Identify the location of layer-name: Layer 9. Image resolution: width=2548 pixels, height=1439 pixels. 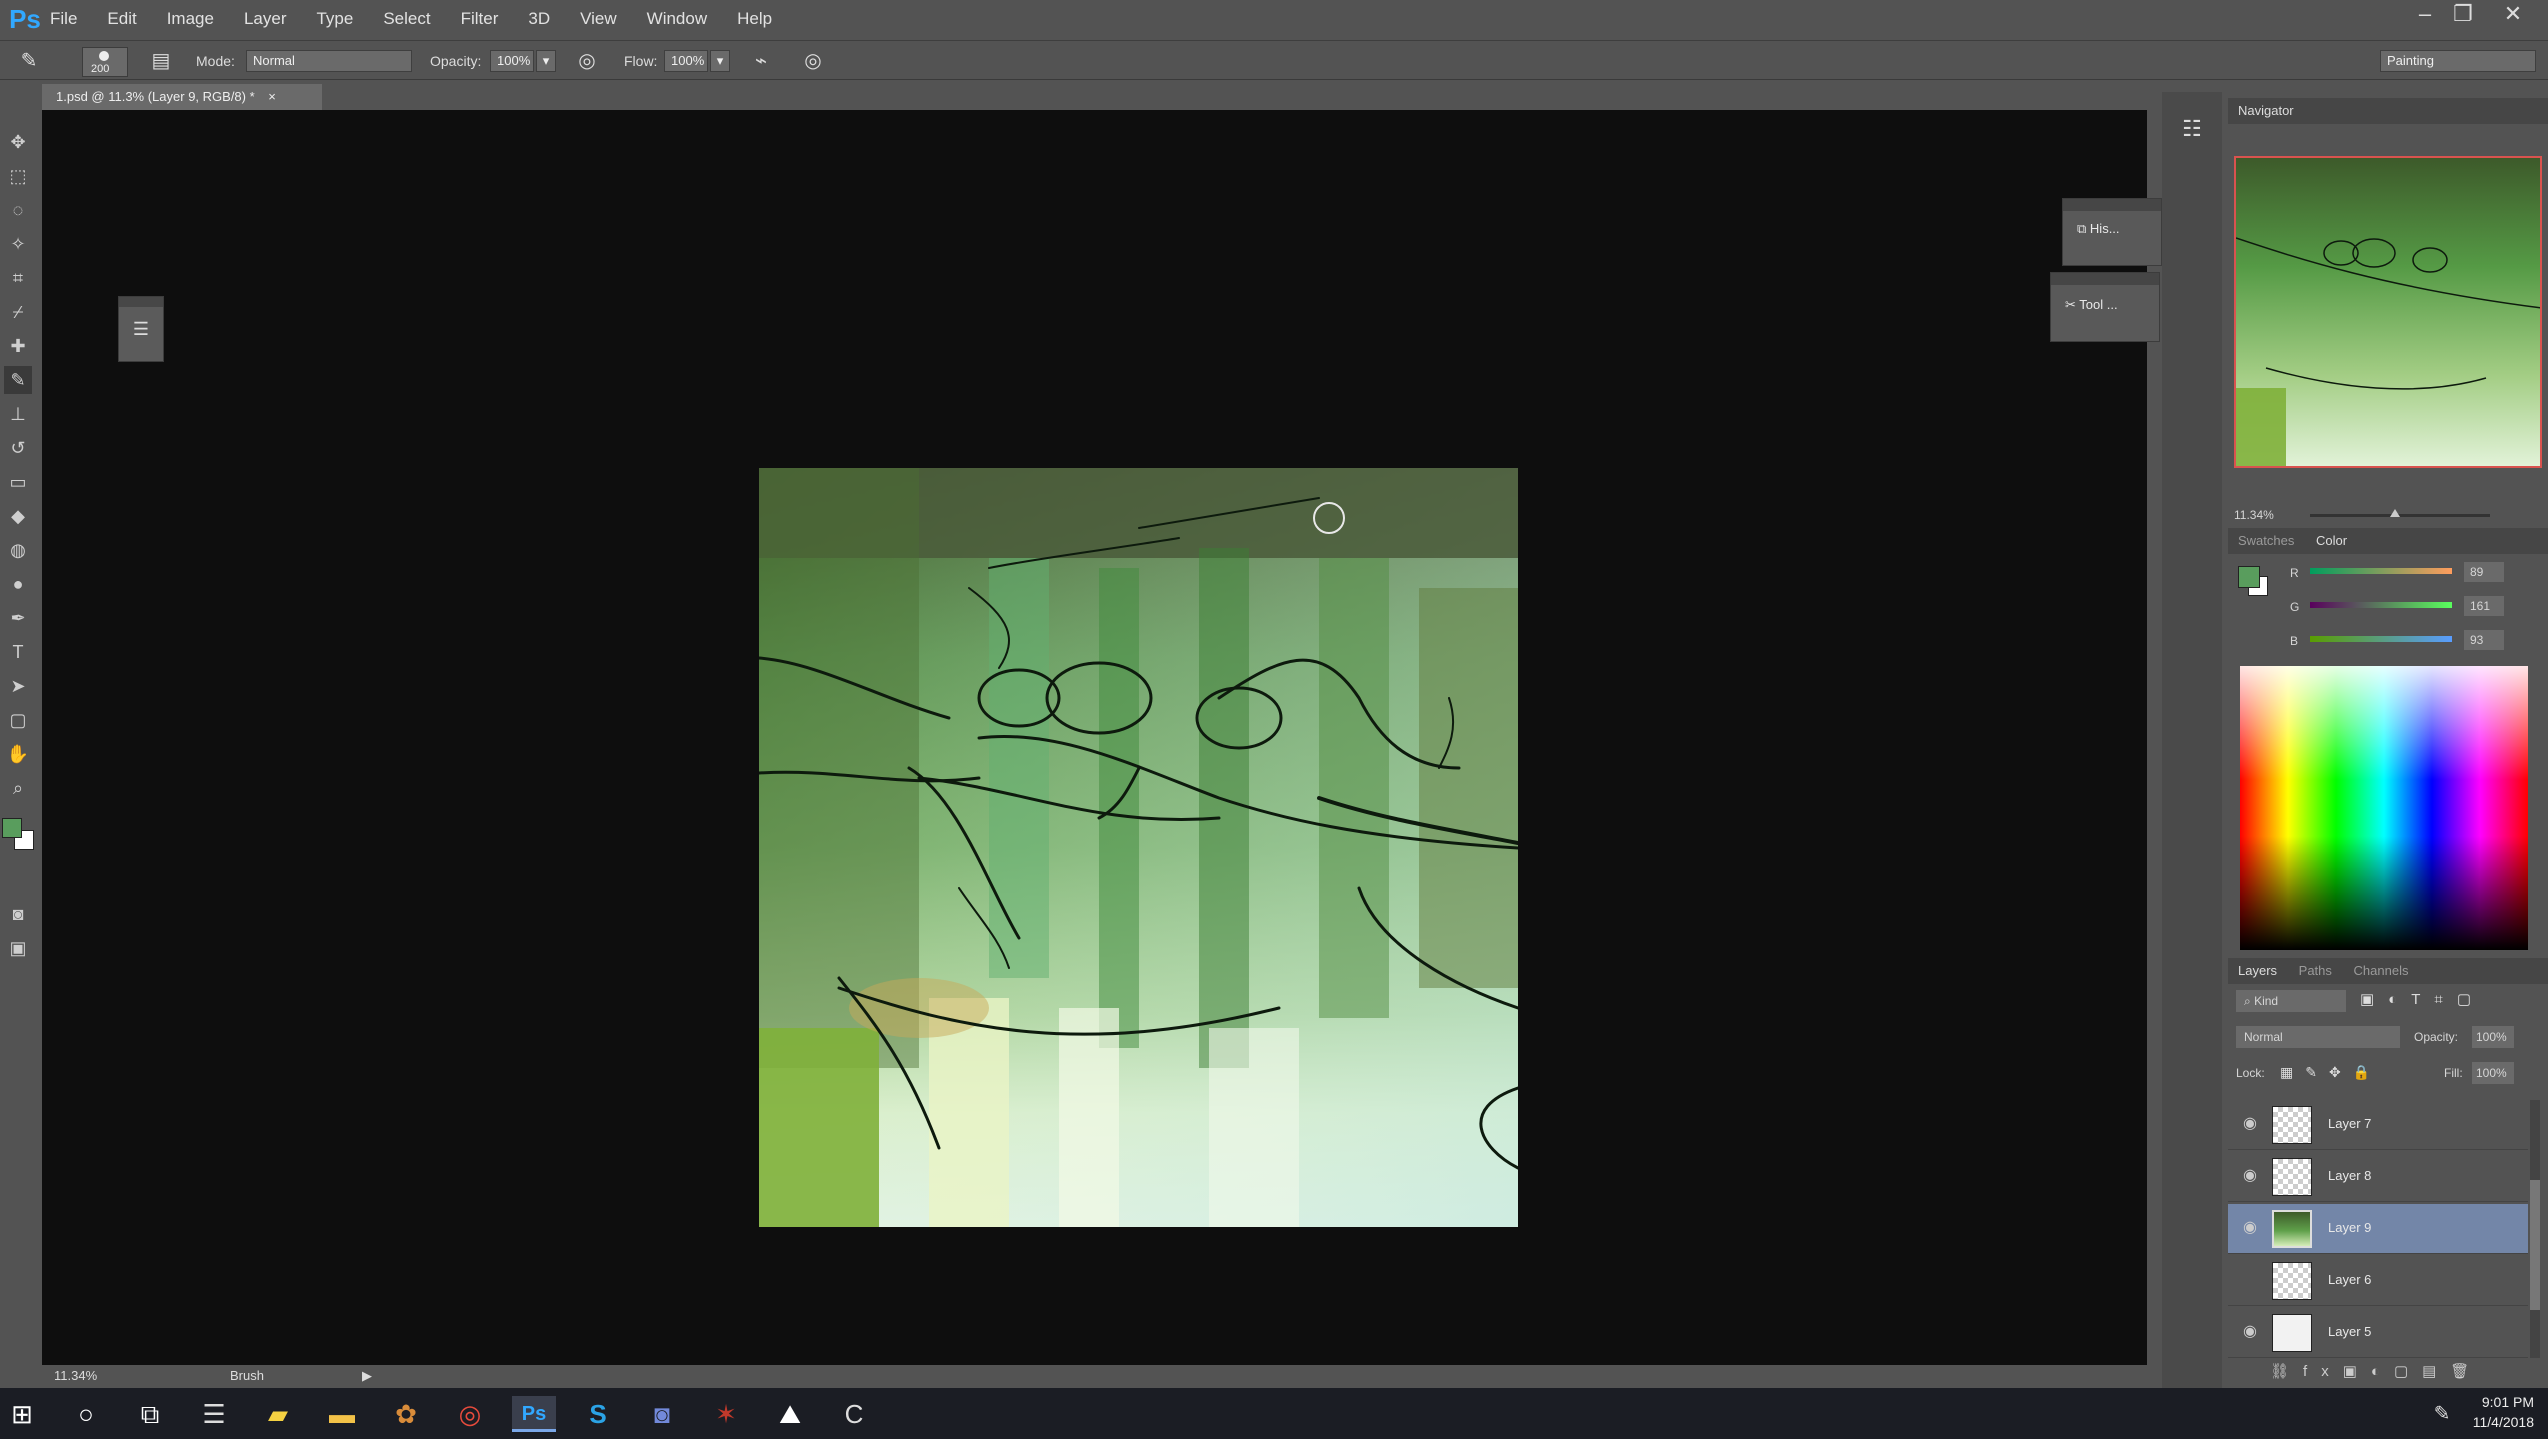
(2349, 1227).